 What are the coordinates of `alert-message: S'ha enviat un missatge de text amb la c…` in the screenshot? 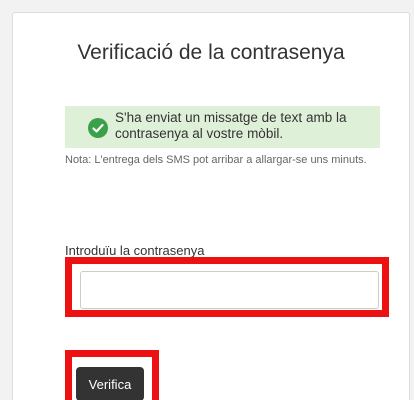 It's located at (231, 125).